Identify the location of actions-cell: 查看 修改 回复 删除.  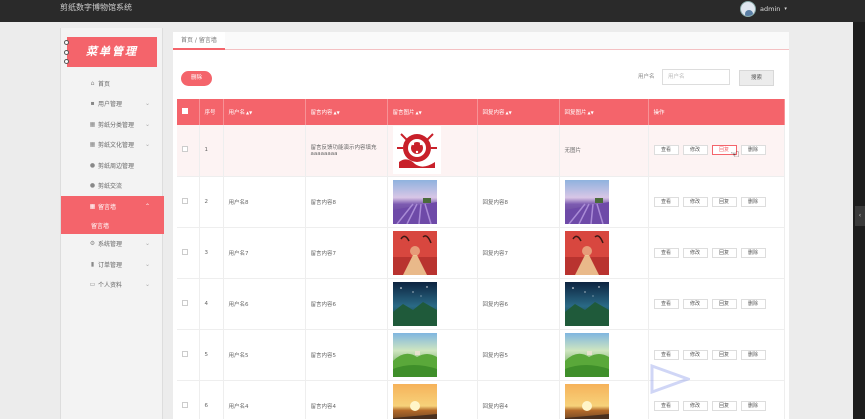
(716, 202).